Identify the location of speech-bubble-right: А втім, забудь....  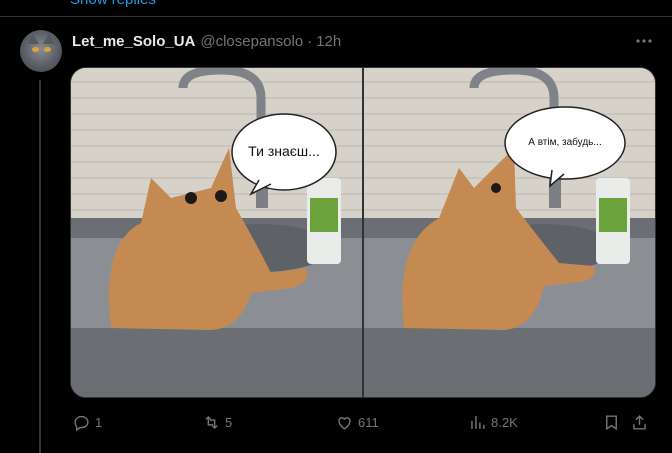
(565, 142).